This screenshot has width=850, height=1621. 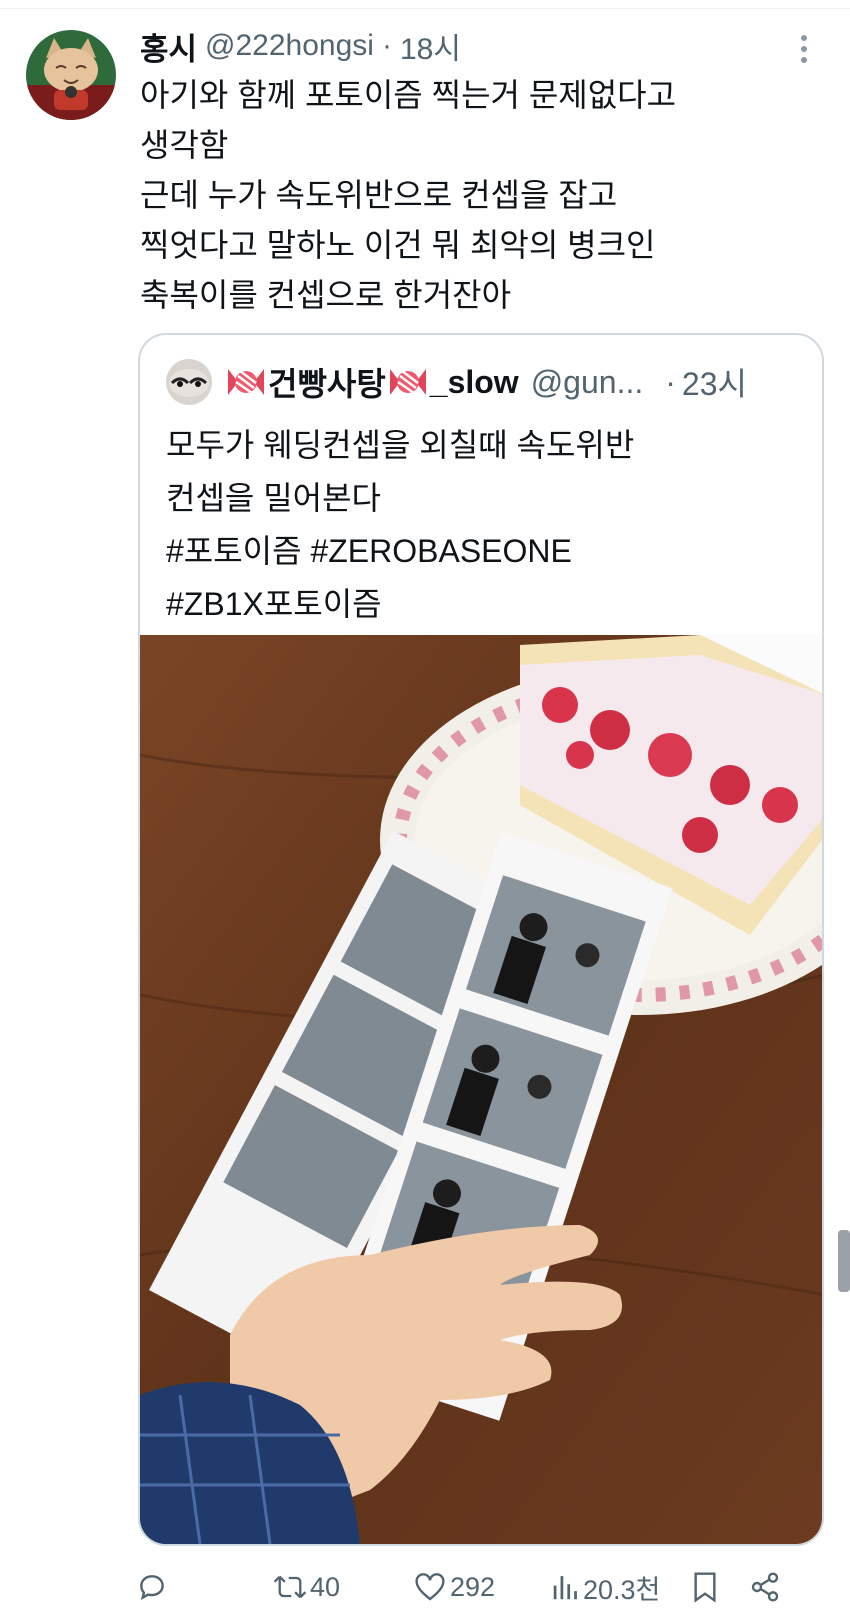 I want to click on tweet-time: 18시, so click(x=430, y=46).